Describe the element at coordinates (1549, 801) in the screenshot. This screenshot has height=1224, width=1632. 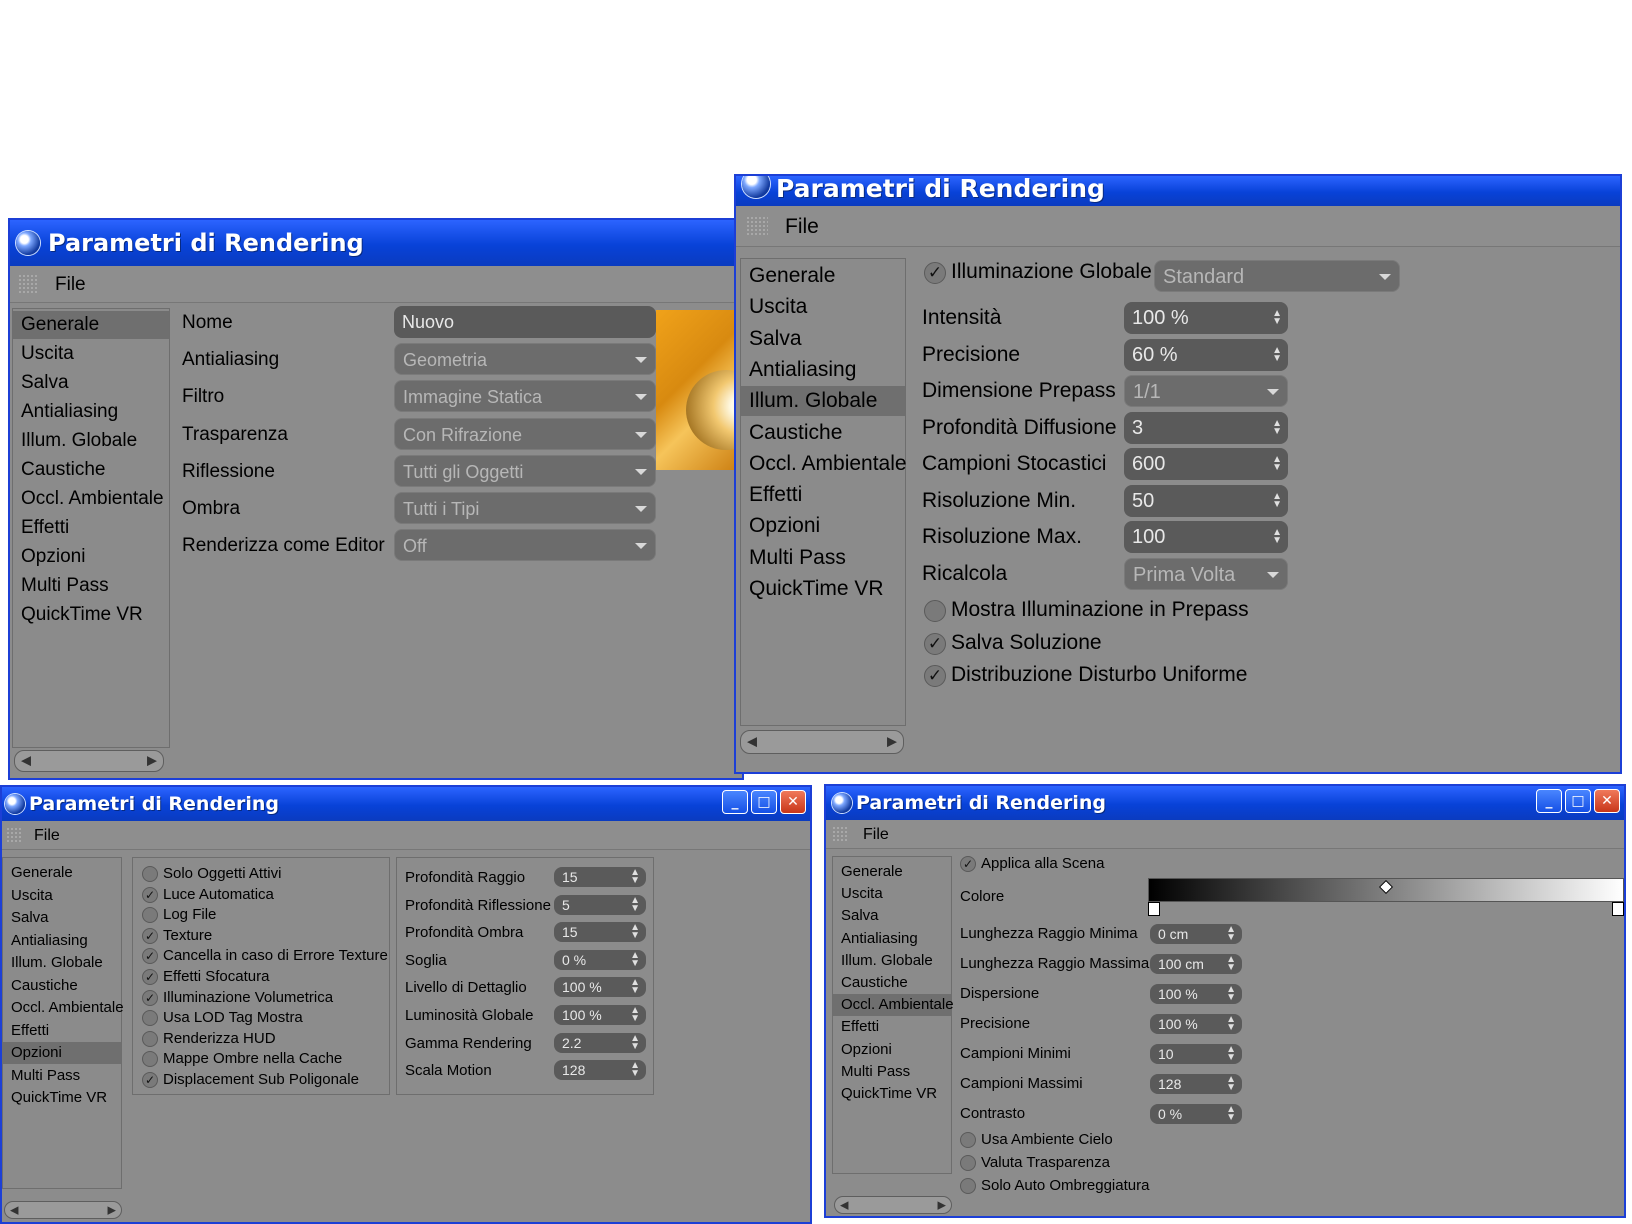
I see `minimize-icon: _` at that location.